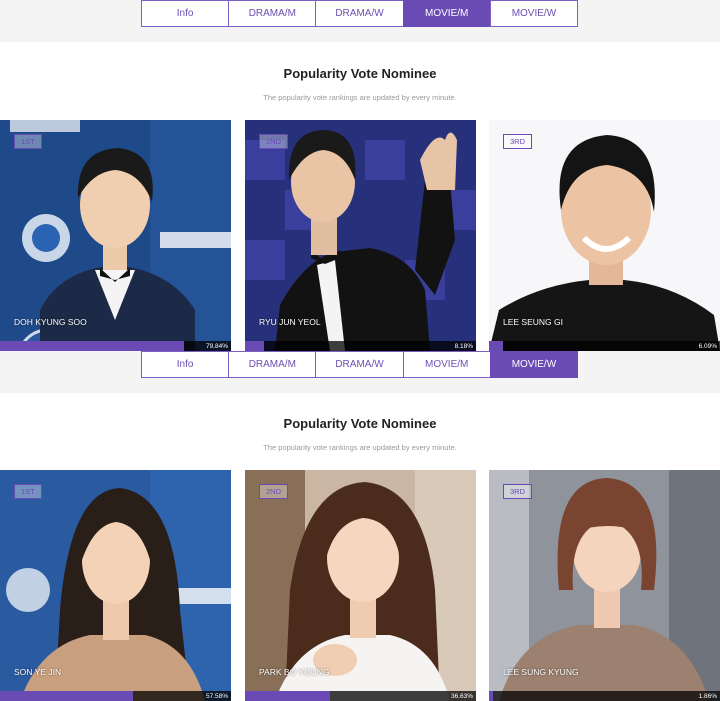 This screenshot has width=720, height=701. What do you see at coordinates (604, 235) in the screenshot?
I see `nominee-card: 3RD LEE SEUNG GI 6.09%` at bounding box center [604, 235].